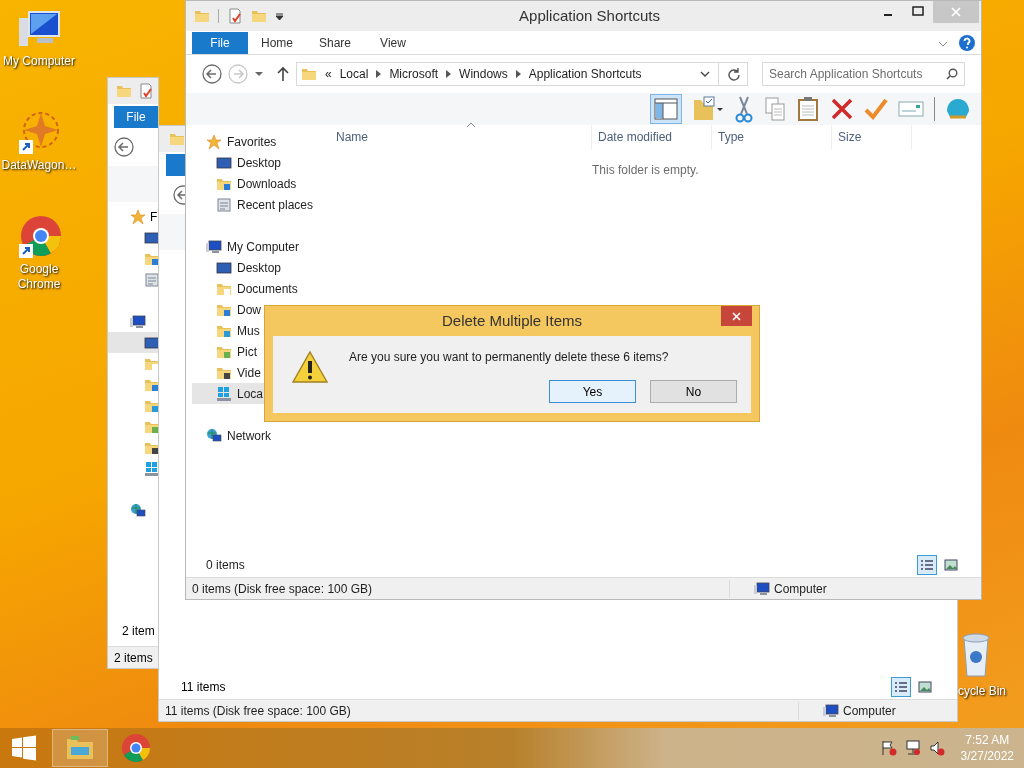 The width and height of the screenshot is (1024, 768). Describe the element at coordinates (483, 74) in the screenshot. I see `breadcrumb: Windows` at that location.